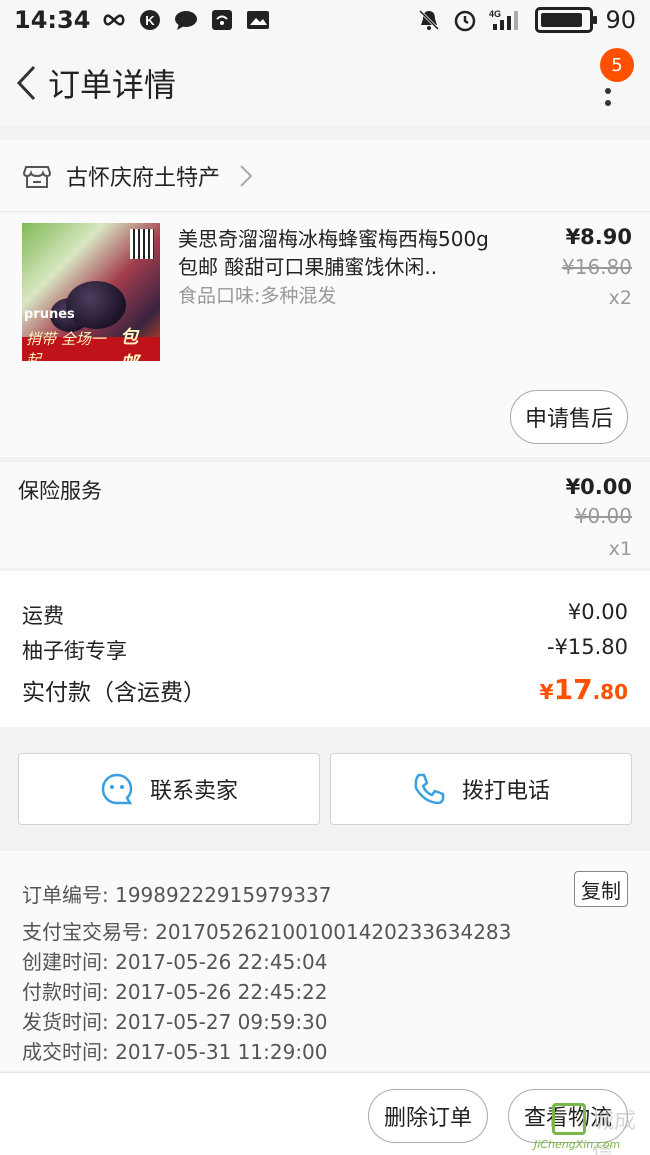 The height and width of the screenshot is (1155, 650). I want to click on paid-label: 实付款（含运费）, so click(114, 693).